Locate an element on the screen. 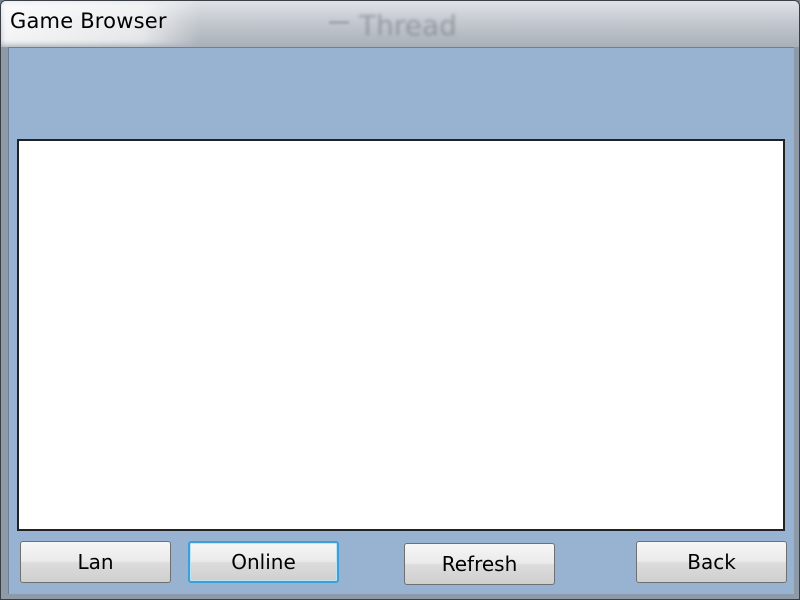 This screenshot has height=600, width=800. lan-button: Lan is located at coordinates (95, 562).